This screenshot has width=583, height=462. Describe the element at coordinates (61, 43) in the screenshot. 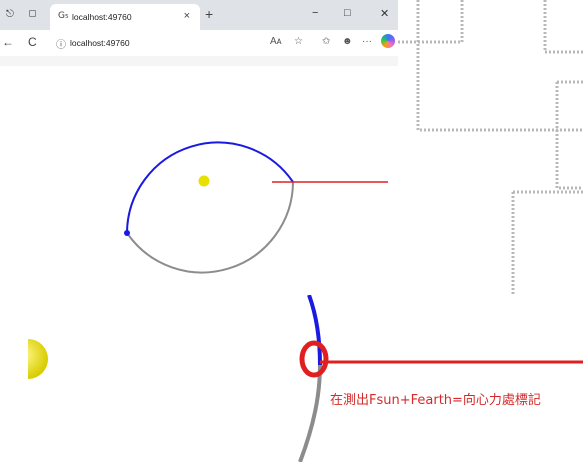

I see `site-info-icon: ⓘ` at that location.